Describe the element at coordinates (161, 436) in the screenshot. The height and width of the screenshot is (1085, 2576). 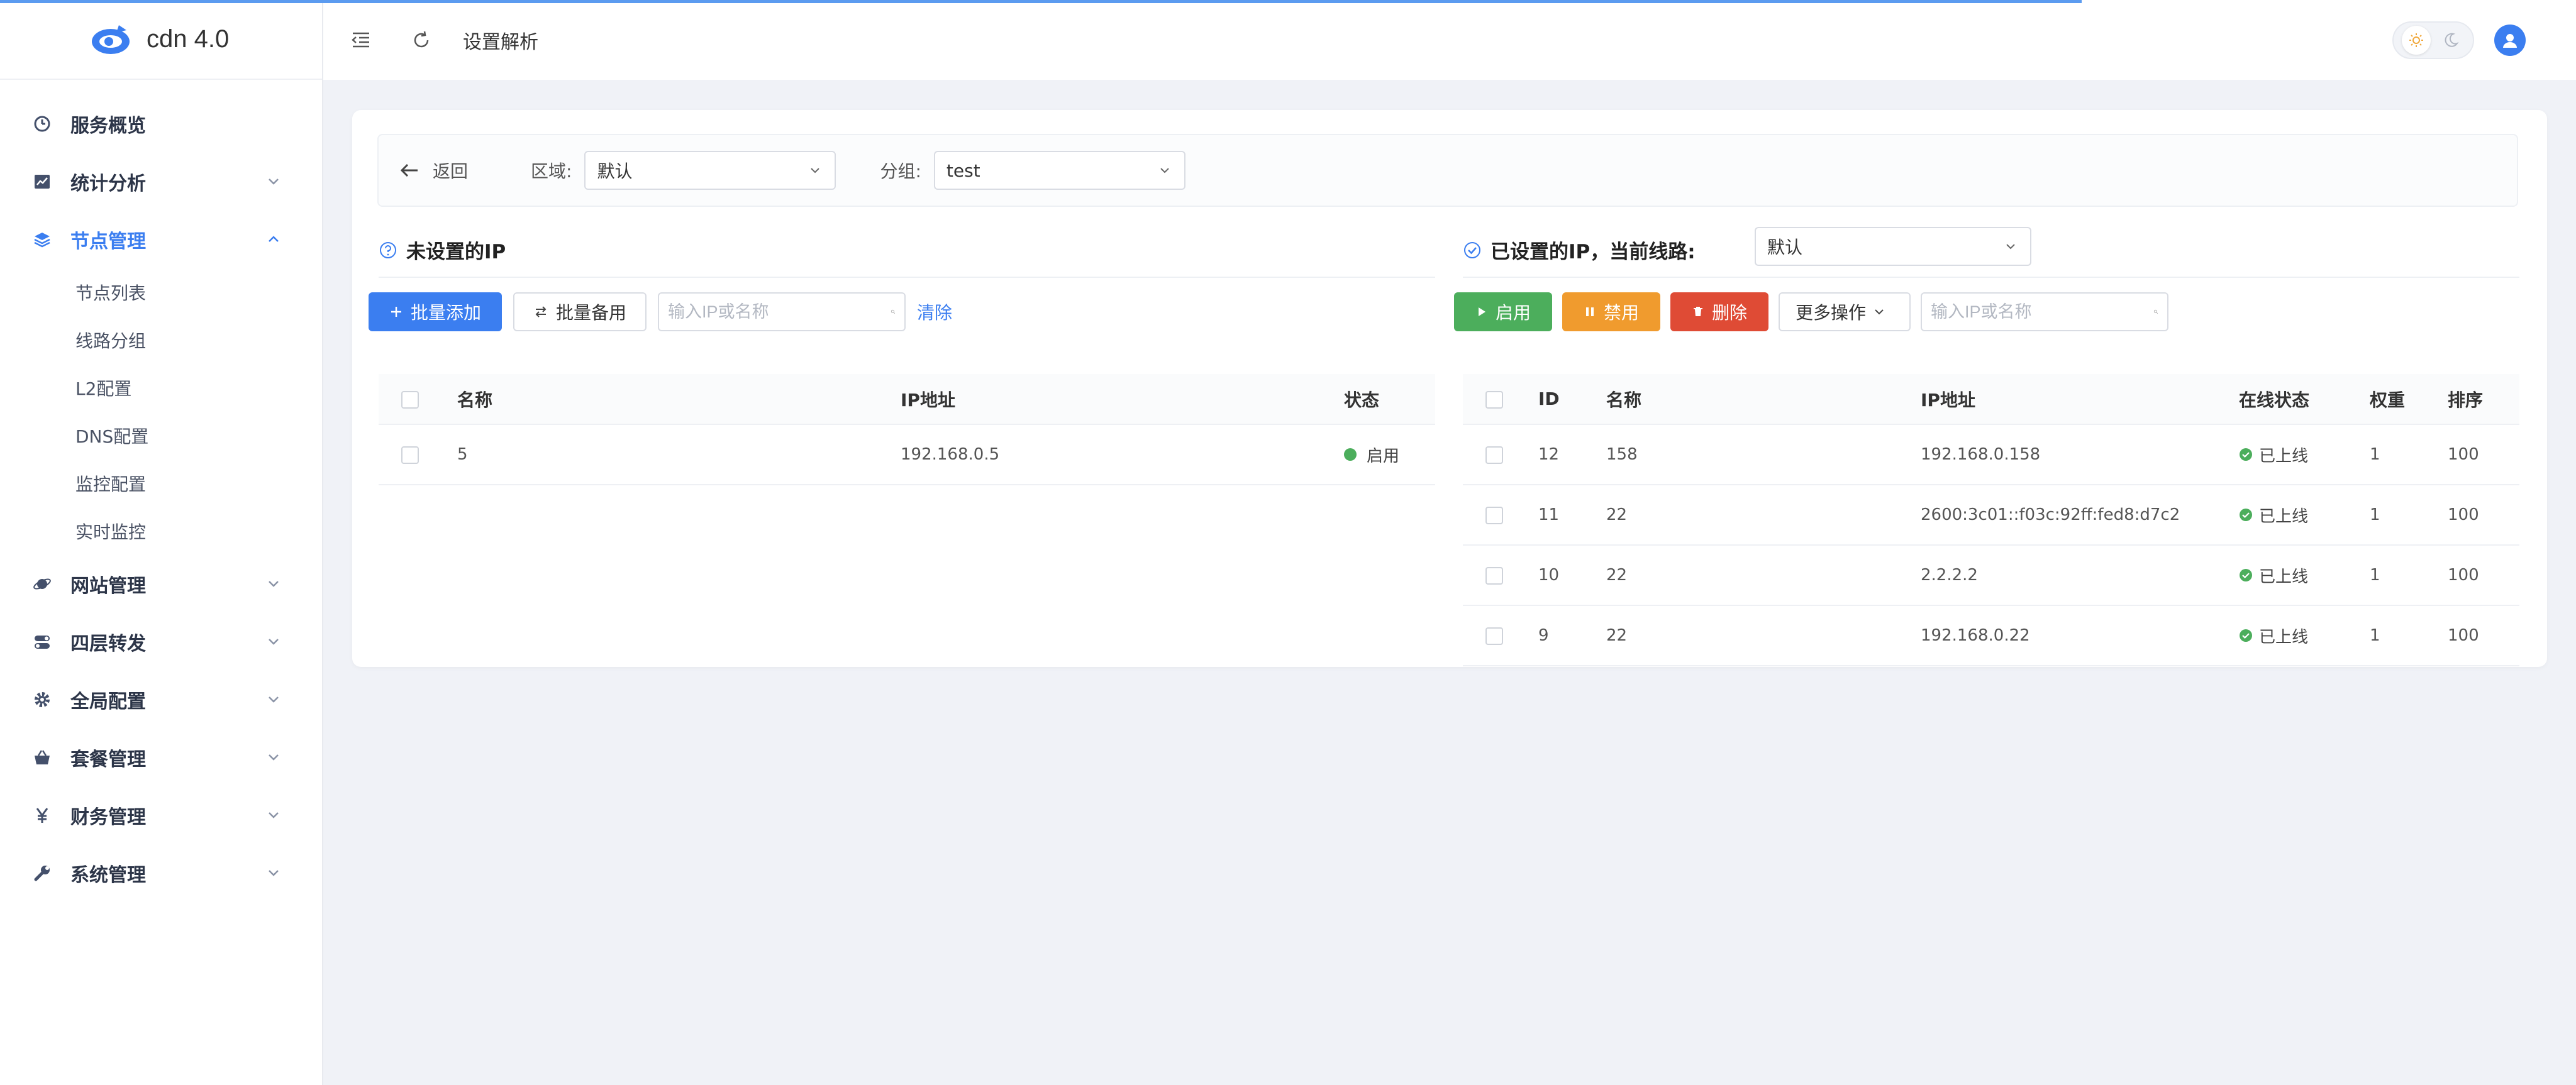
I see `sidebar-subitem-dns-config: DNS配置` at that location.